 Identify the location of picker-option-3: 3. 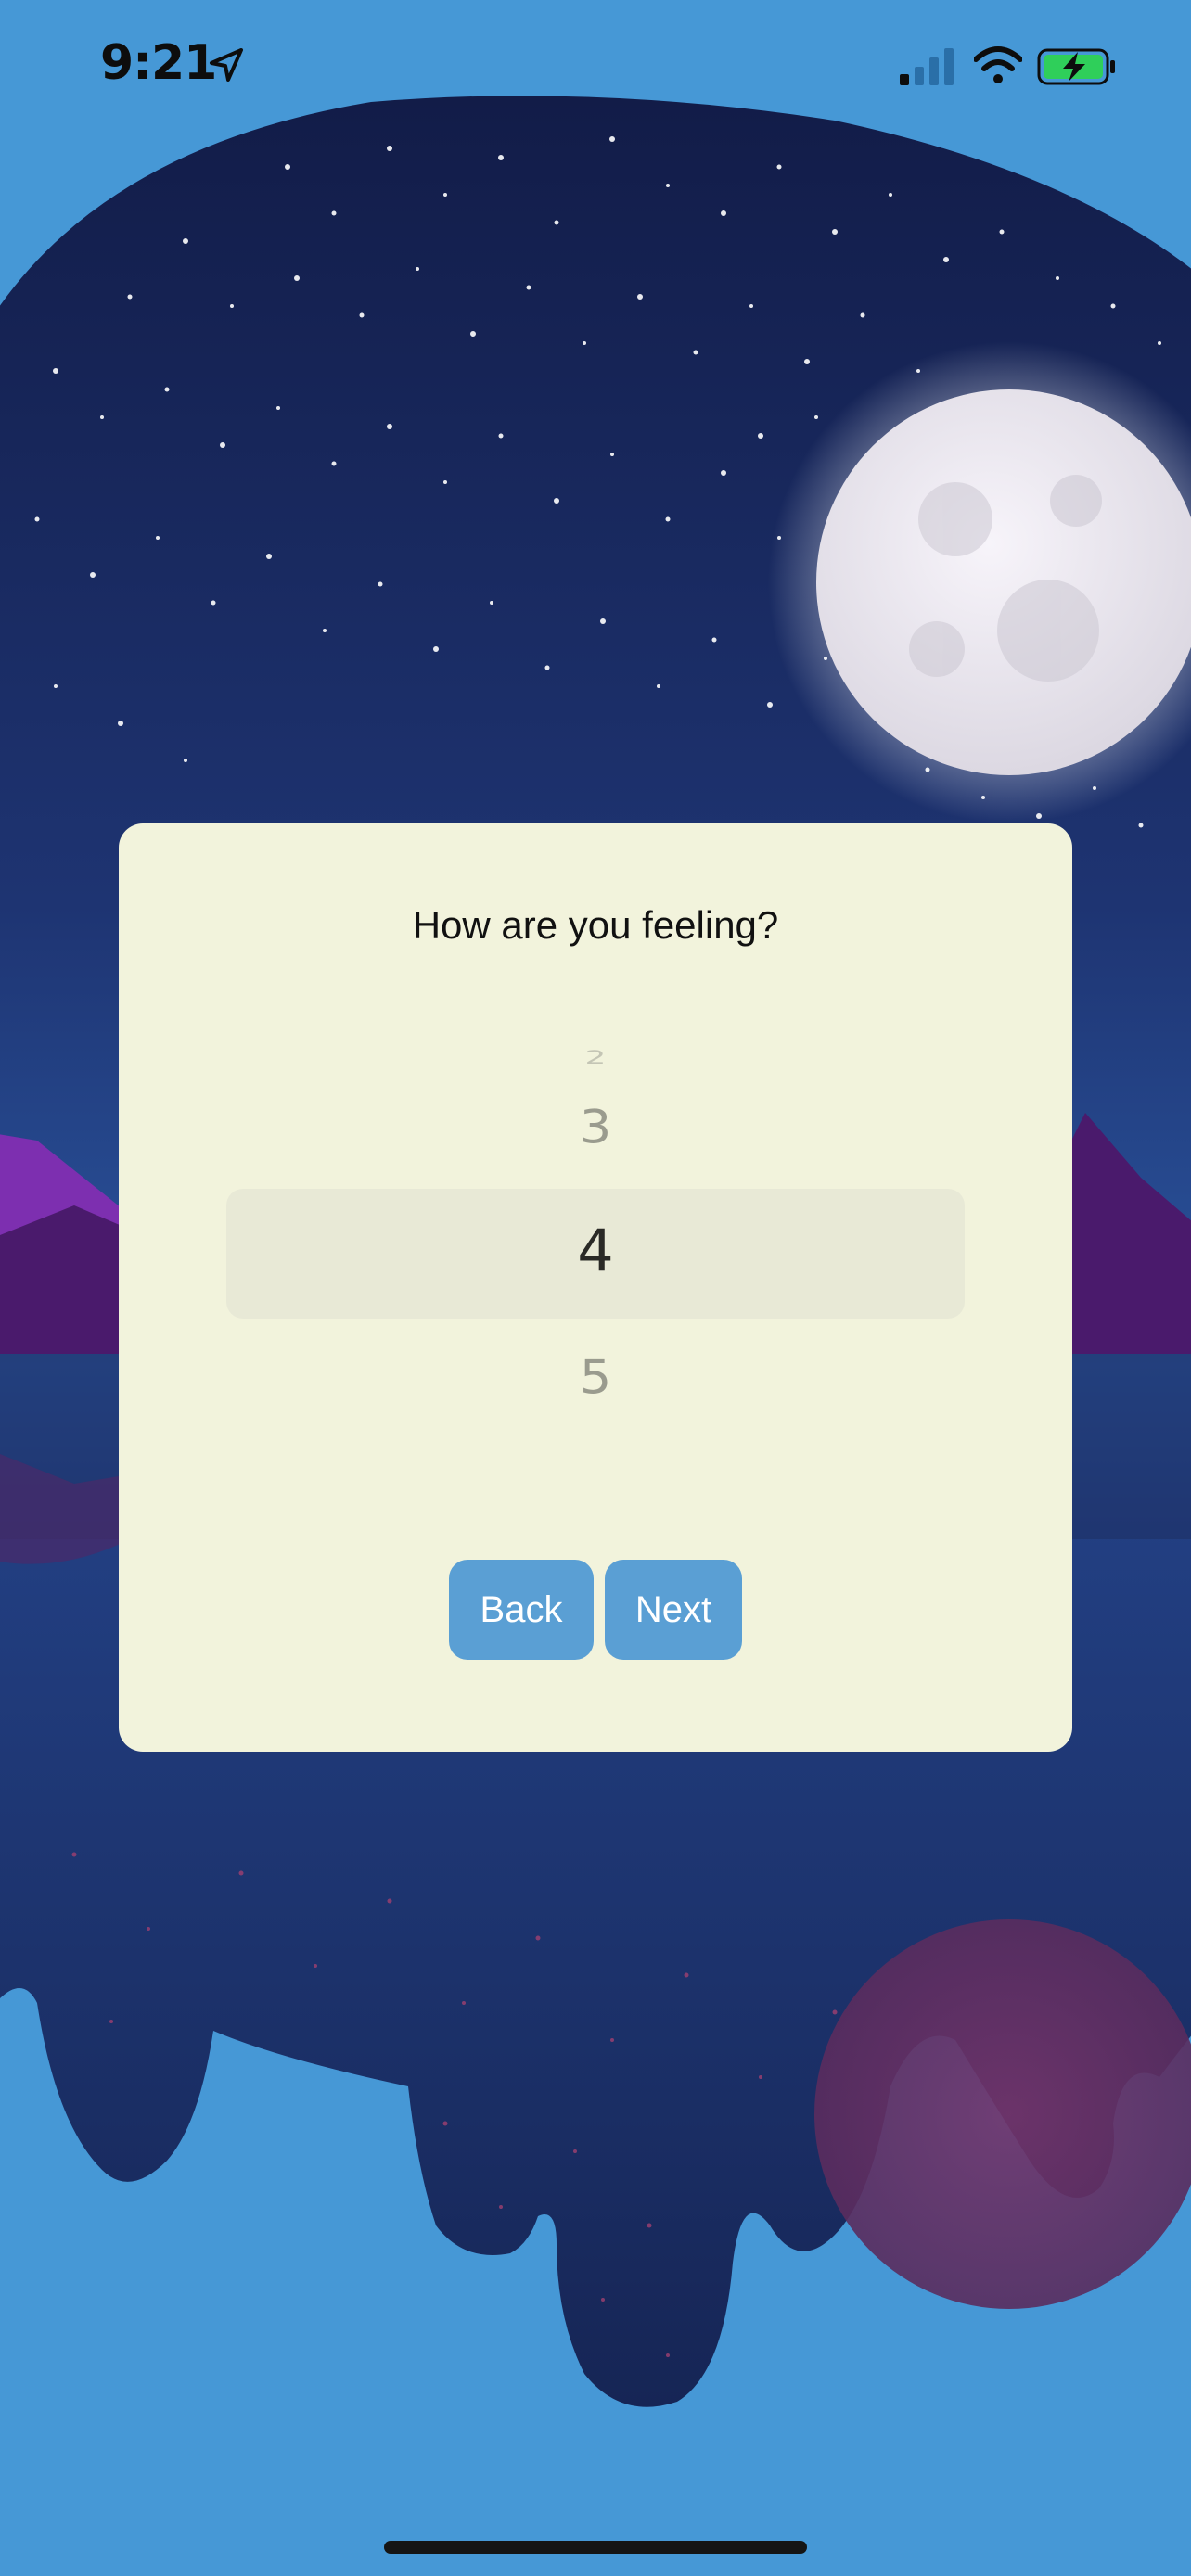
(595, 1127).